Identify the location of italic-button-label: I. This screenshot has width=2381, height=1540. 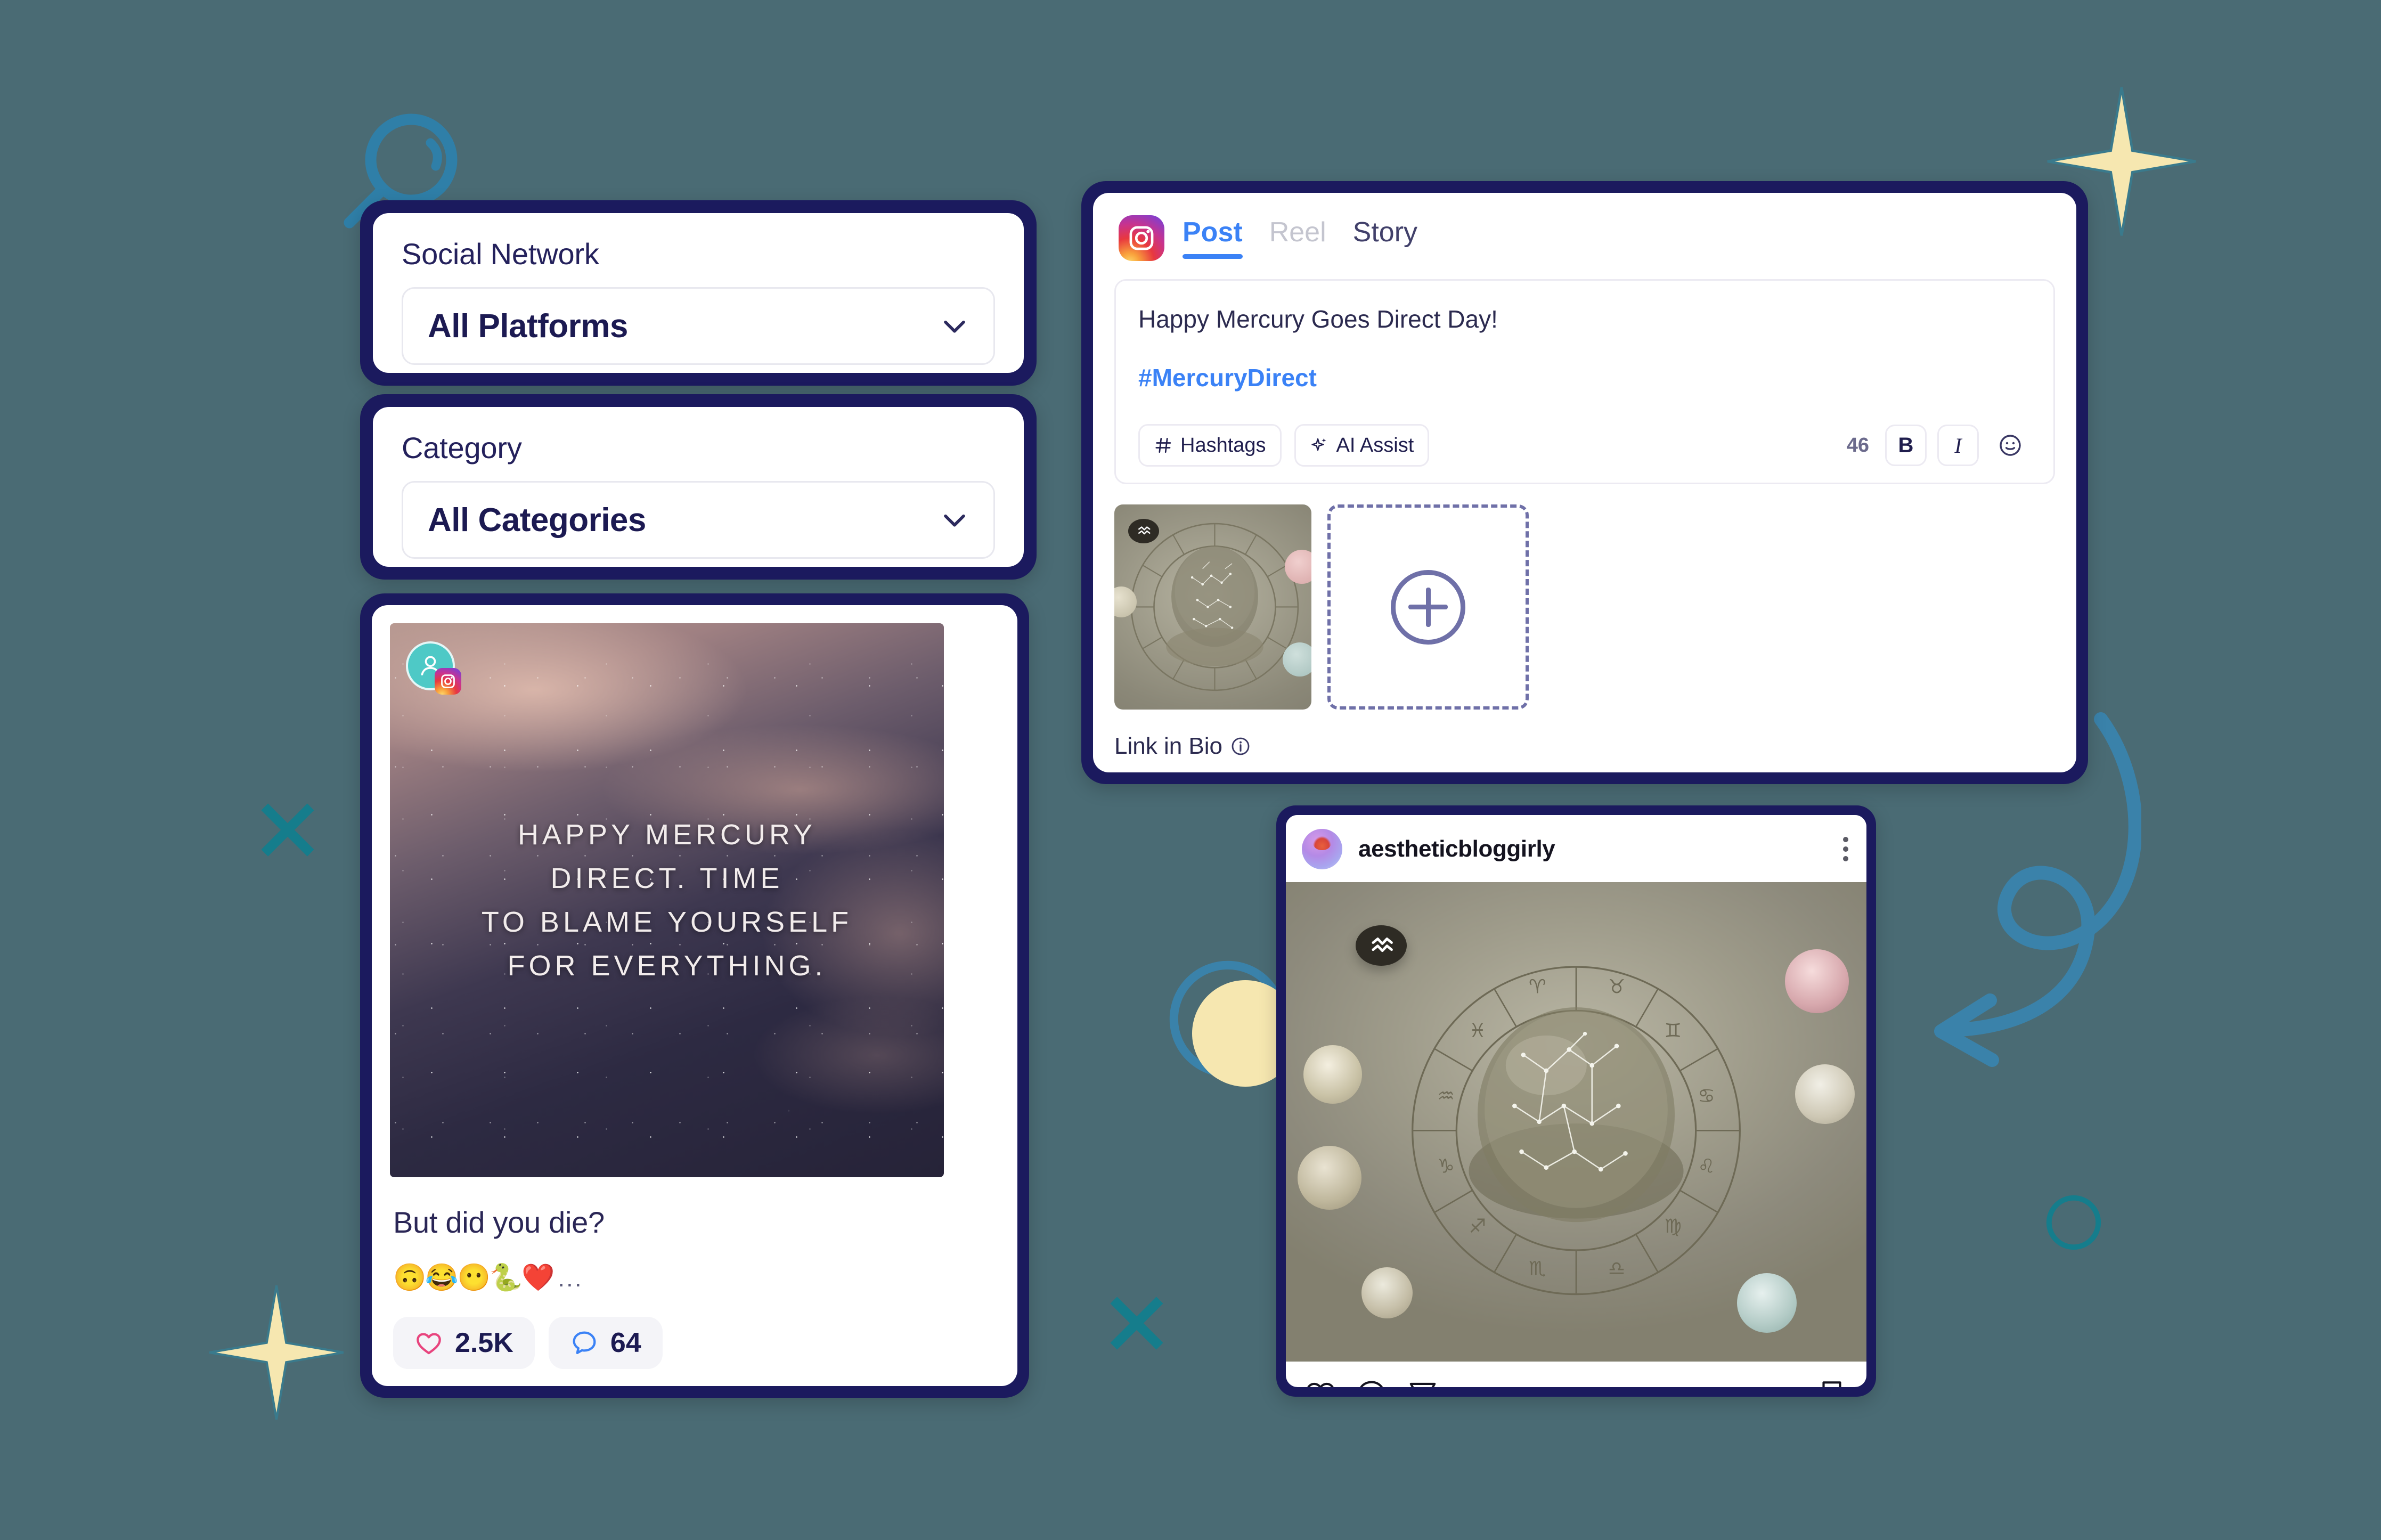
(1958, 445).